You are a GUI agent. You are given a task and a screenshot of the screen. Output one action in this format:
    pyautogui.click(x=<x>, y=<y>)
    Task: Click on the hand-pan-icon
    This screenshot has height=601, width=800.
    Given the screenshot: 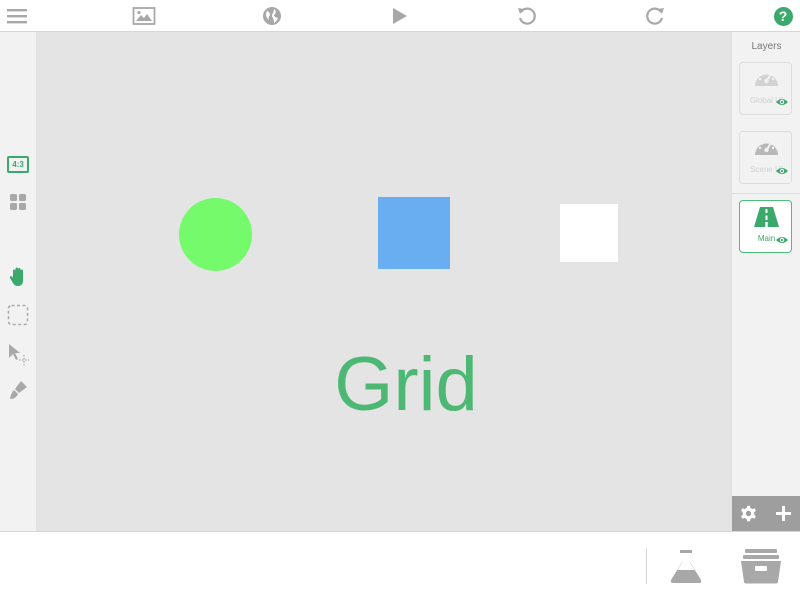 What is the action you would take?
    pyautogui.click(x=18, y=277)
    